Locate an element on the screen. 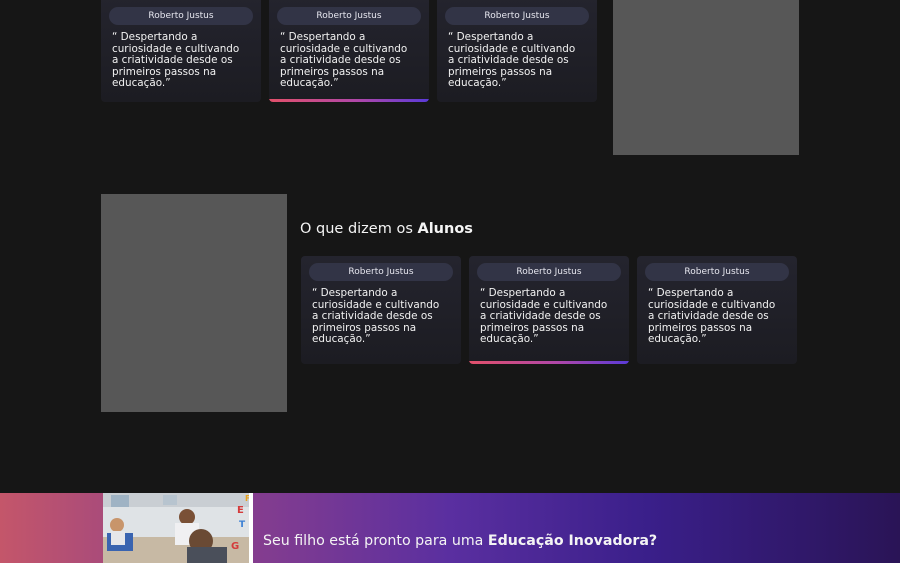 The height and width of the screenshot is (563, 900). svg-text: E is located at coordinates (240, 510).